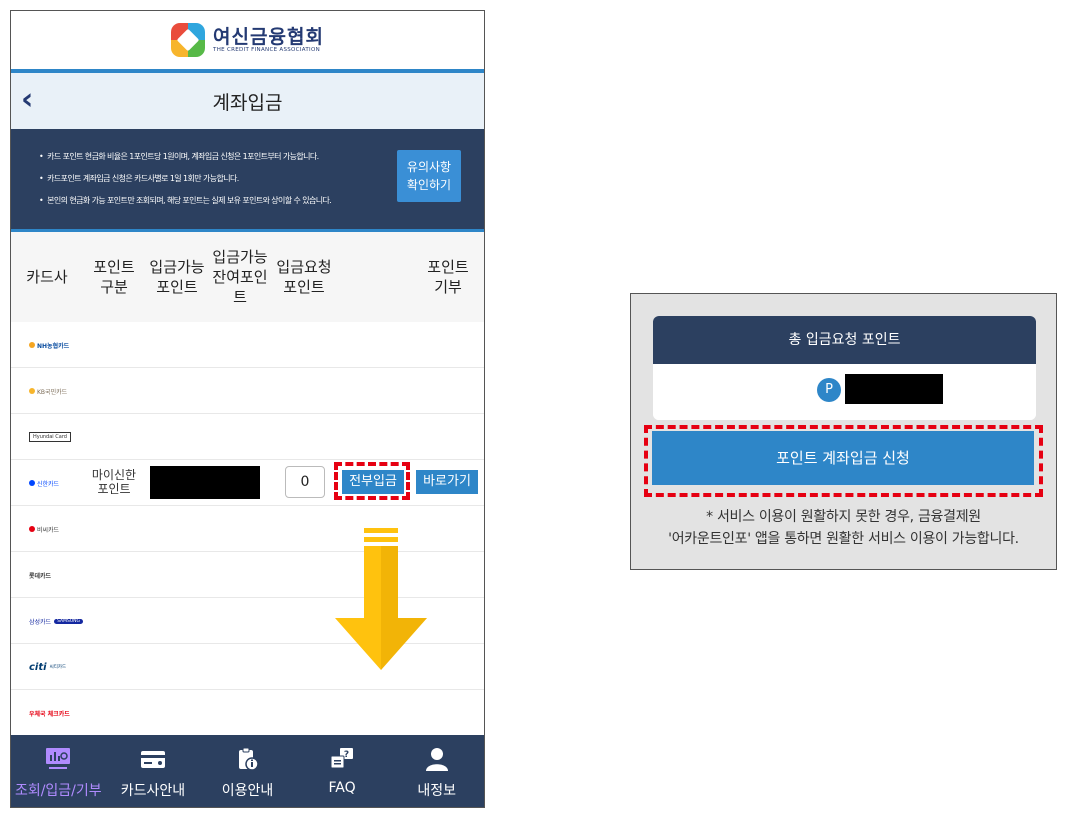 The height and width of the screenshot is (815, 1066). I want to click on total-request-card: 총 입금요청 포인트 P, so click(844, 368).